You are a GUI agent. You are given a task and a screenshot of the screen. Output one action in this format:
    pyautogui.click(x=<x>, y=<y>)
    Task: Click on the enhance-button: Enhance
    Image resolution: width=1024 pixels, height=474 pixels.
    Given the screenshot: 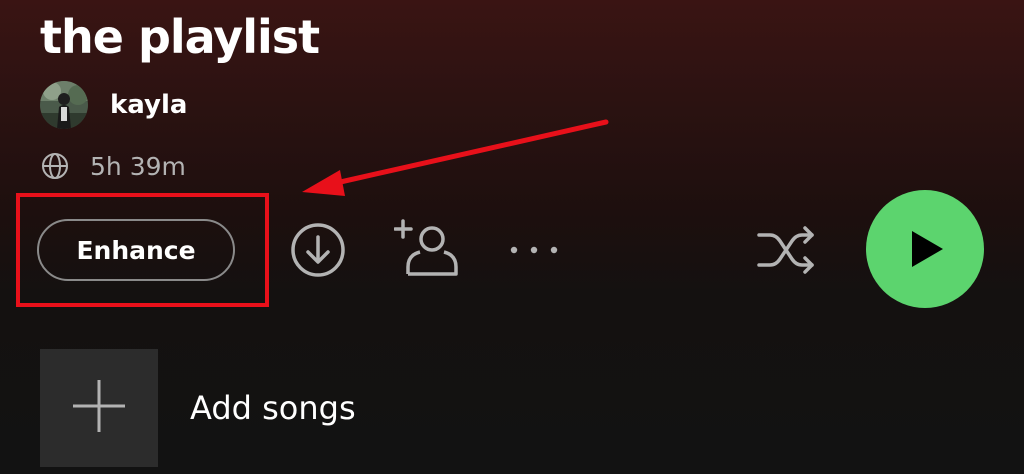 What is the action you would take?
    pyautogui.click(x=136, y=250)
    